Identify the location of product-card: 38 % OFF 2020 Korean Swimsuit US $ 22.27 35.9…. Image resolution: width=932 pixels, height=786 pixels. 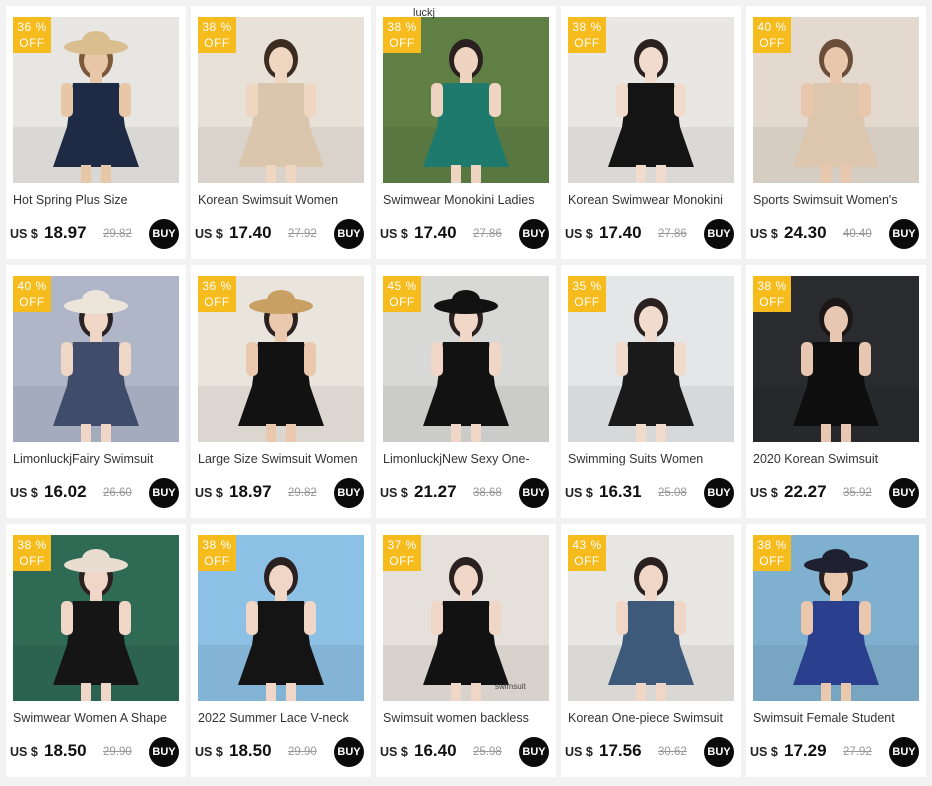
(836, 391).